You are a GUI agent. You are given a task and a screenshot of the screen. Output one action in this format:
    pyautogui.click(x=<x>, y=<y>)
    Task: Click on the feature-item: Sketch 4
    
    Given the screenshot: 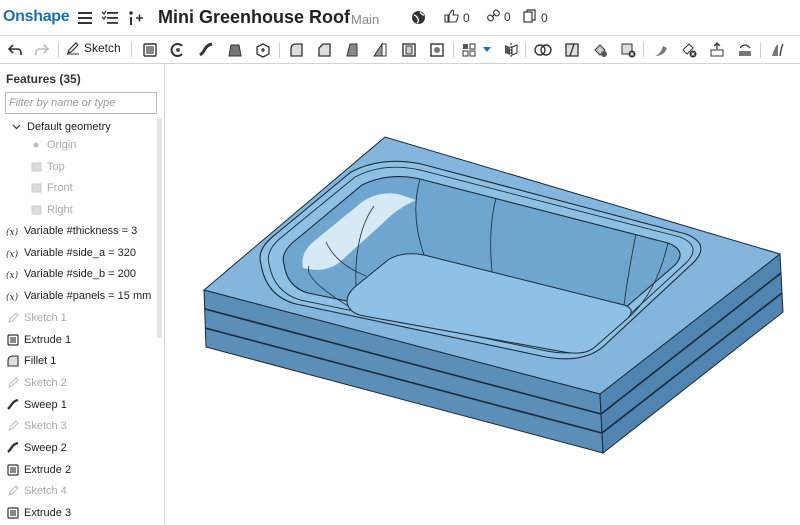 What is the action you would take?
    pyautogui.click(x=80, y=491)
    